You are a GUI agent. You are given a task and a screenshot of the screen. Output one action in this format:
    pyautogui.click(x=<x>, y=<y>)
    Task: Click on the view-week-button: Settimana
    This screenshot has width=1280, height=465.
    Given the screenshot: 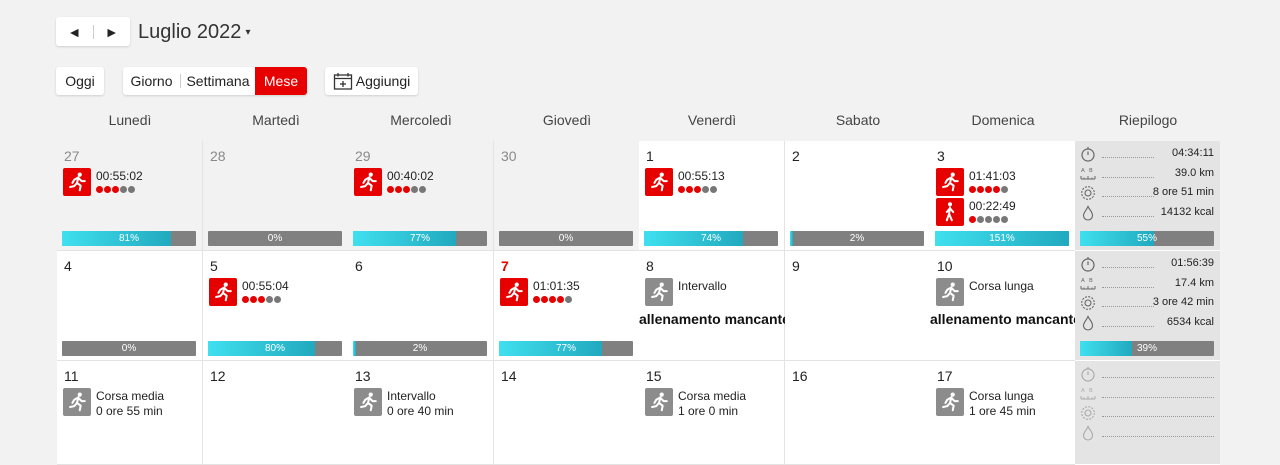 What is the action you would take?
    pyautogui.click(x=218, y=81)
    